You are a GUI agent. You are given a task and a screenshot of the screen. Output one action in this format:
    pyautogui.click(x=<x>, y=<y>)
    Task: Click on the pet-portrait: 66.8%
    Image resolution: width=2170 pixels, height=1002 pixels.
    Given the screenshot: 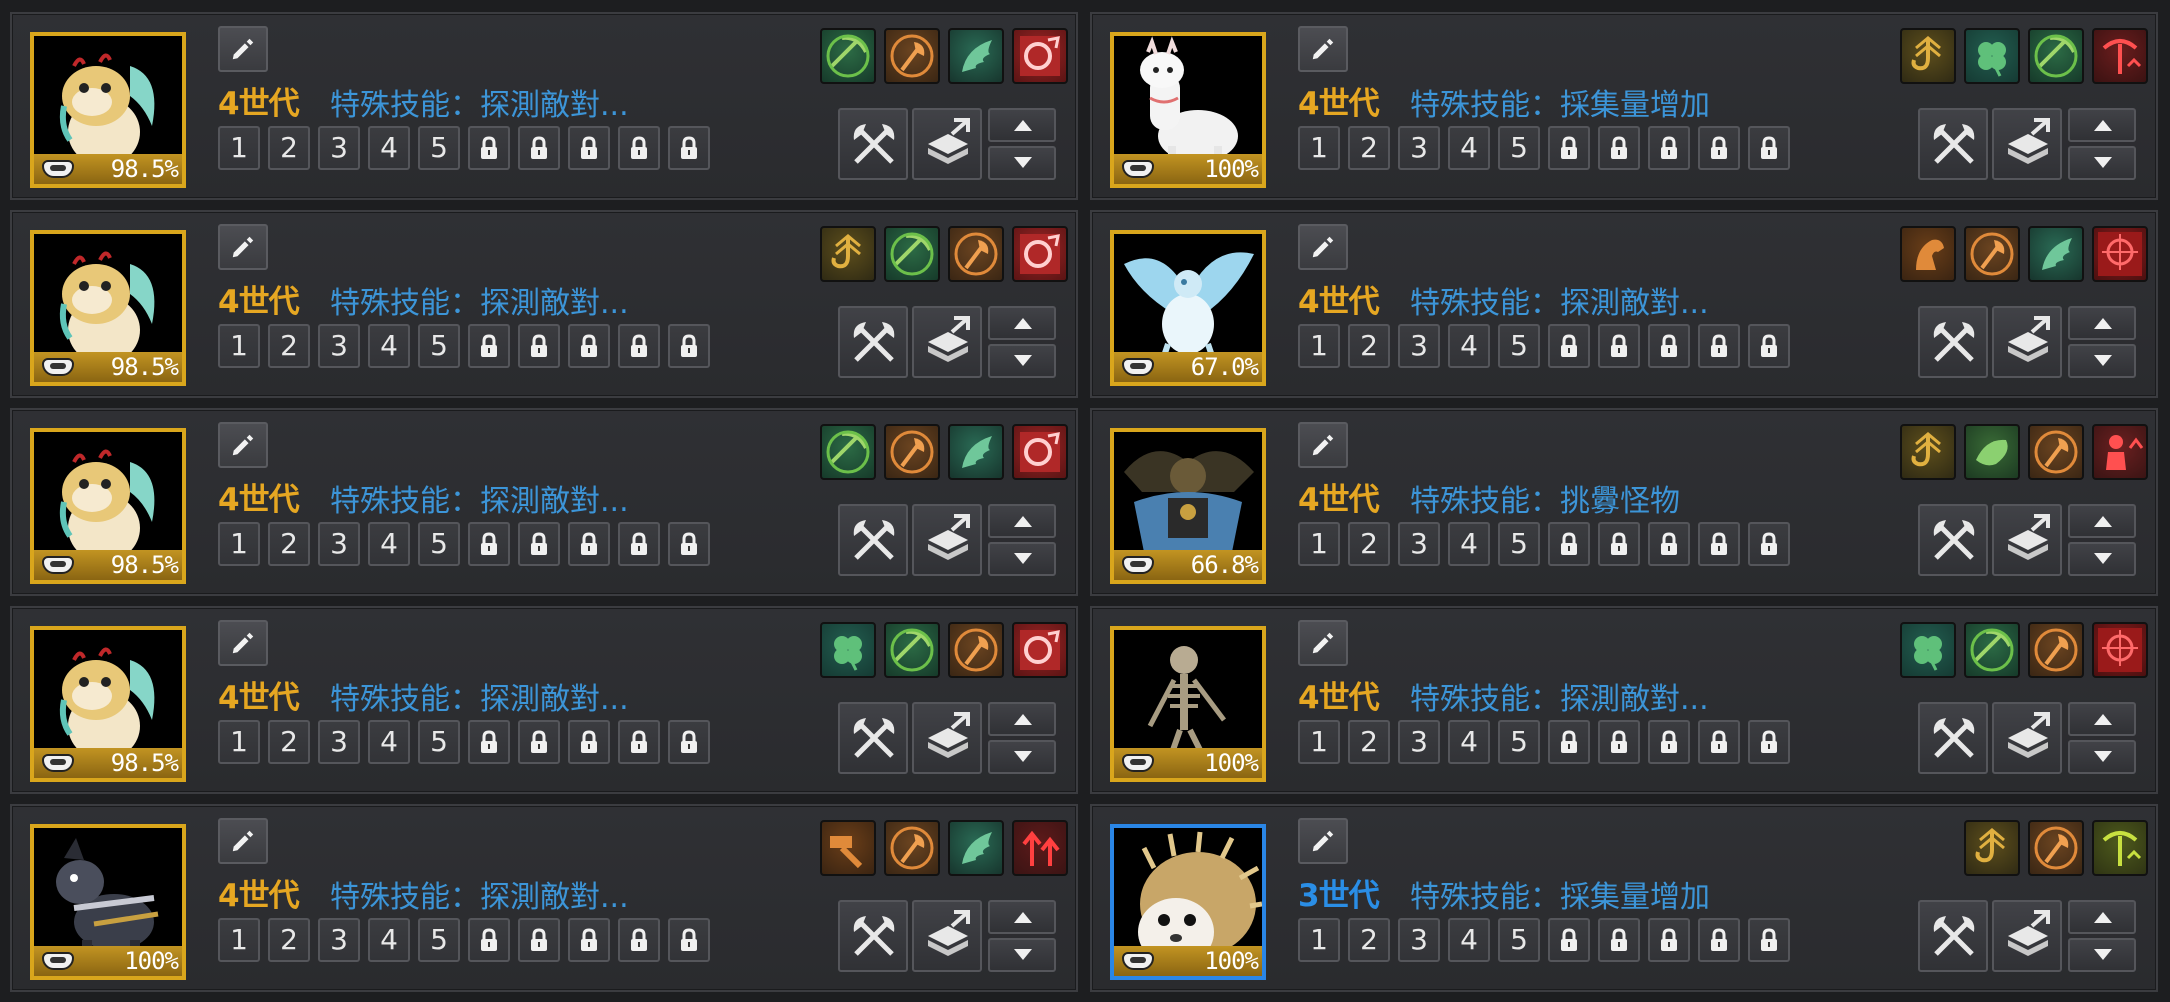 What is the action you would take?
    pyautogui.click(x=1188, y=506)
    